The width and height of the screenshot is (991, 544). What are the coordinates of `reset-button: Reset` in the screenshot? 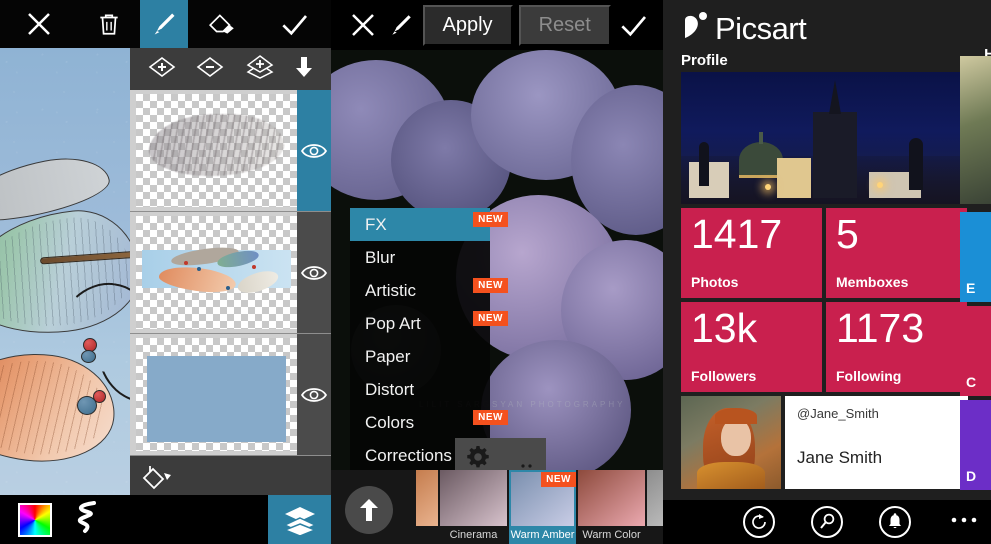 It's located at (564, 25).